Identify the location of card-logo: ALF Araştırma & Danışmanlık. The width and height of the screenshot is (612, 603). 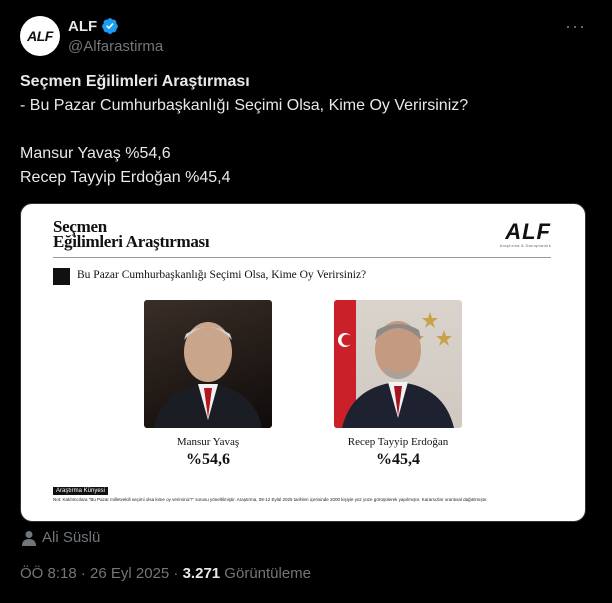
(525, 234).